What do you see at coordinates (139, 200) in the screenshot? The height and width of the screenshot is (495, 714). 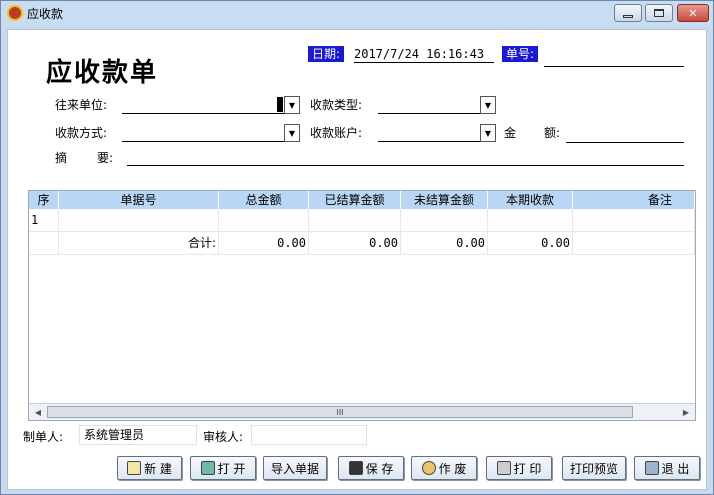 I see `col-header-doc-no: 单据号` at bounding box center [139, 200].